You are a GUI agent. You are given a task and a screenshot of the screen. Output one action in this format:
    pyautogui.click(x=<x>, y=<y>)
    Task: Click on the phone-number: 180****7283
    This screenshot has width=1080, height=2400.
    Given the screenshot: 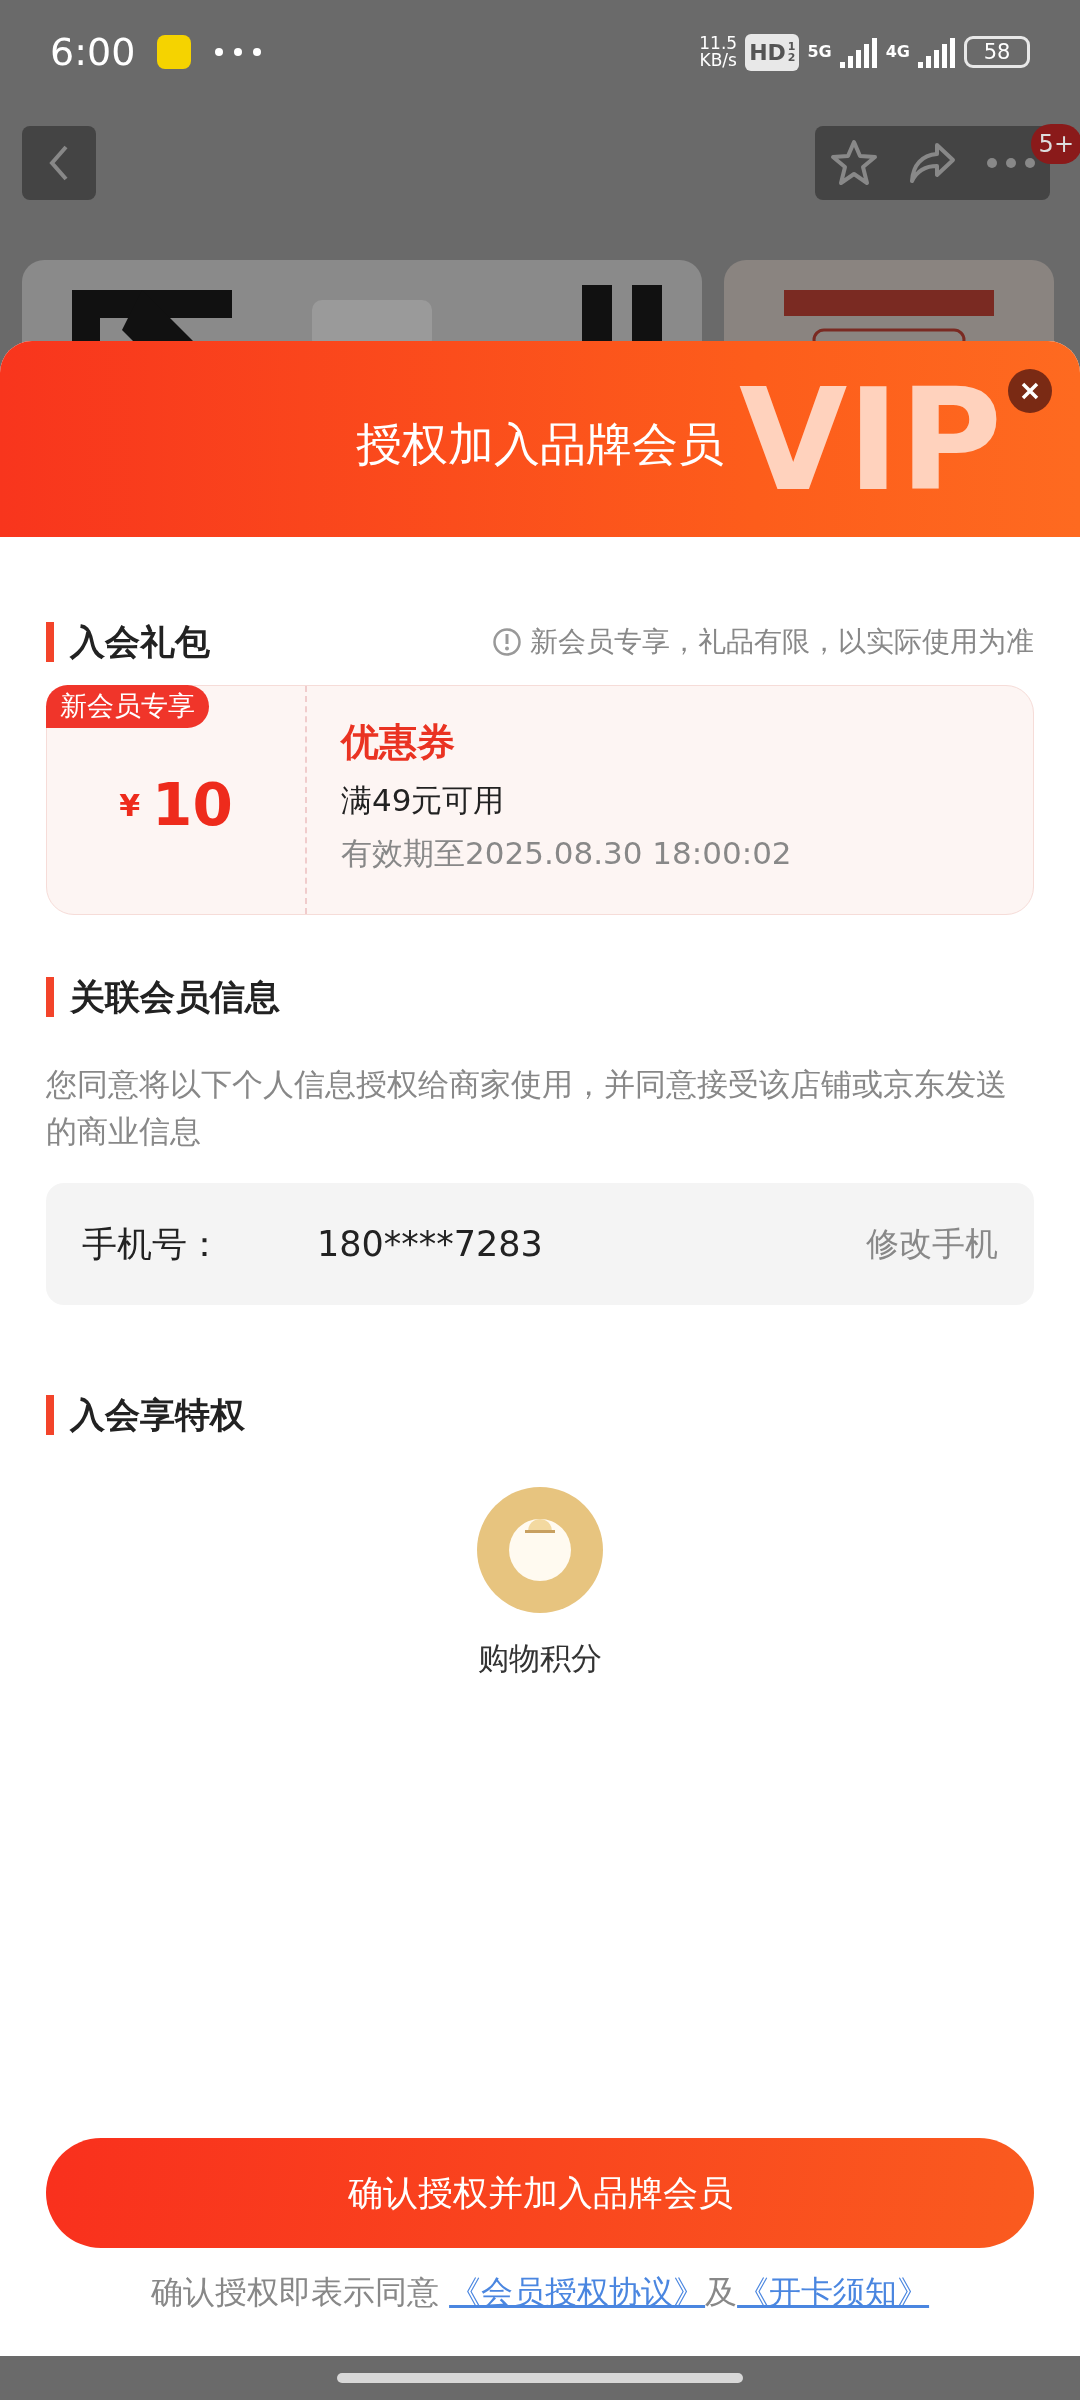 What is the action you would take?
    pyautogui.click(x=430, y=1244)
    